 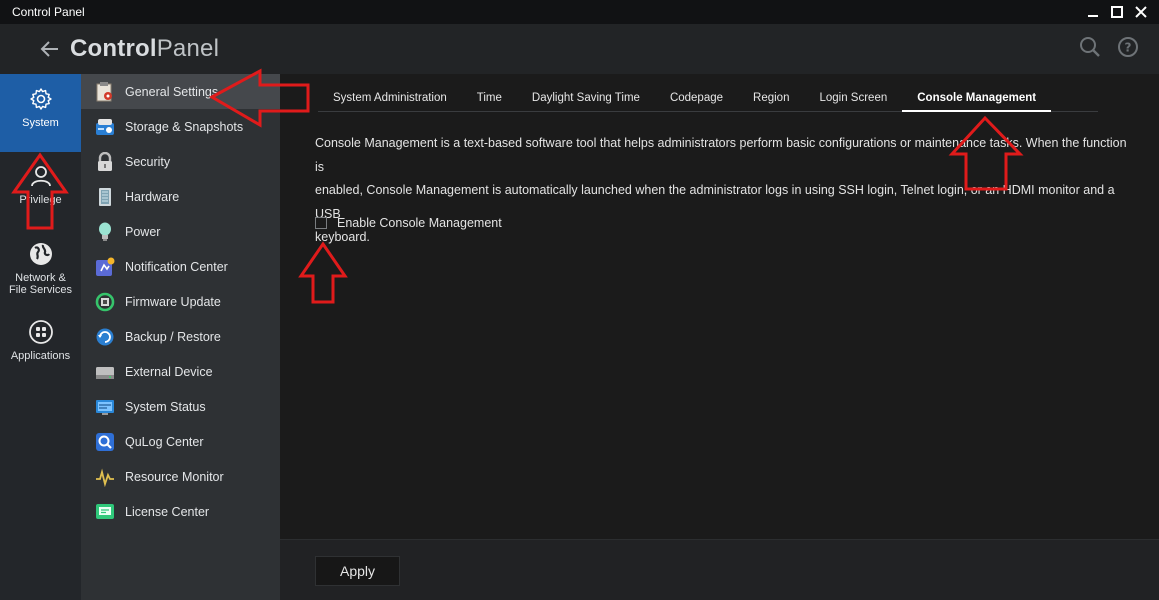 What do you see at coordinates (143, 231) in the screenshot?
I see `submenu-item-label: Power` at bounding box center [143, 231].